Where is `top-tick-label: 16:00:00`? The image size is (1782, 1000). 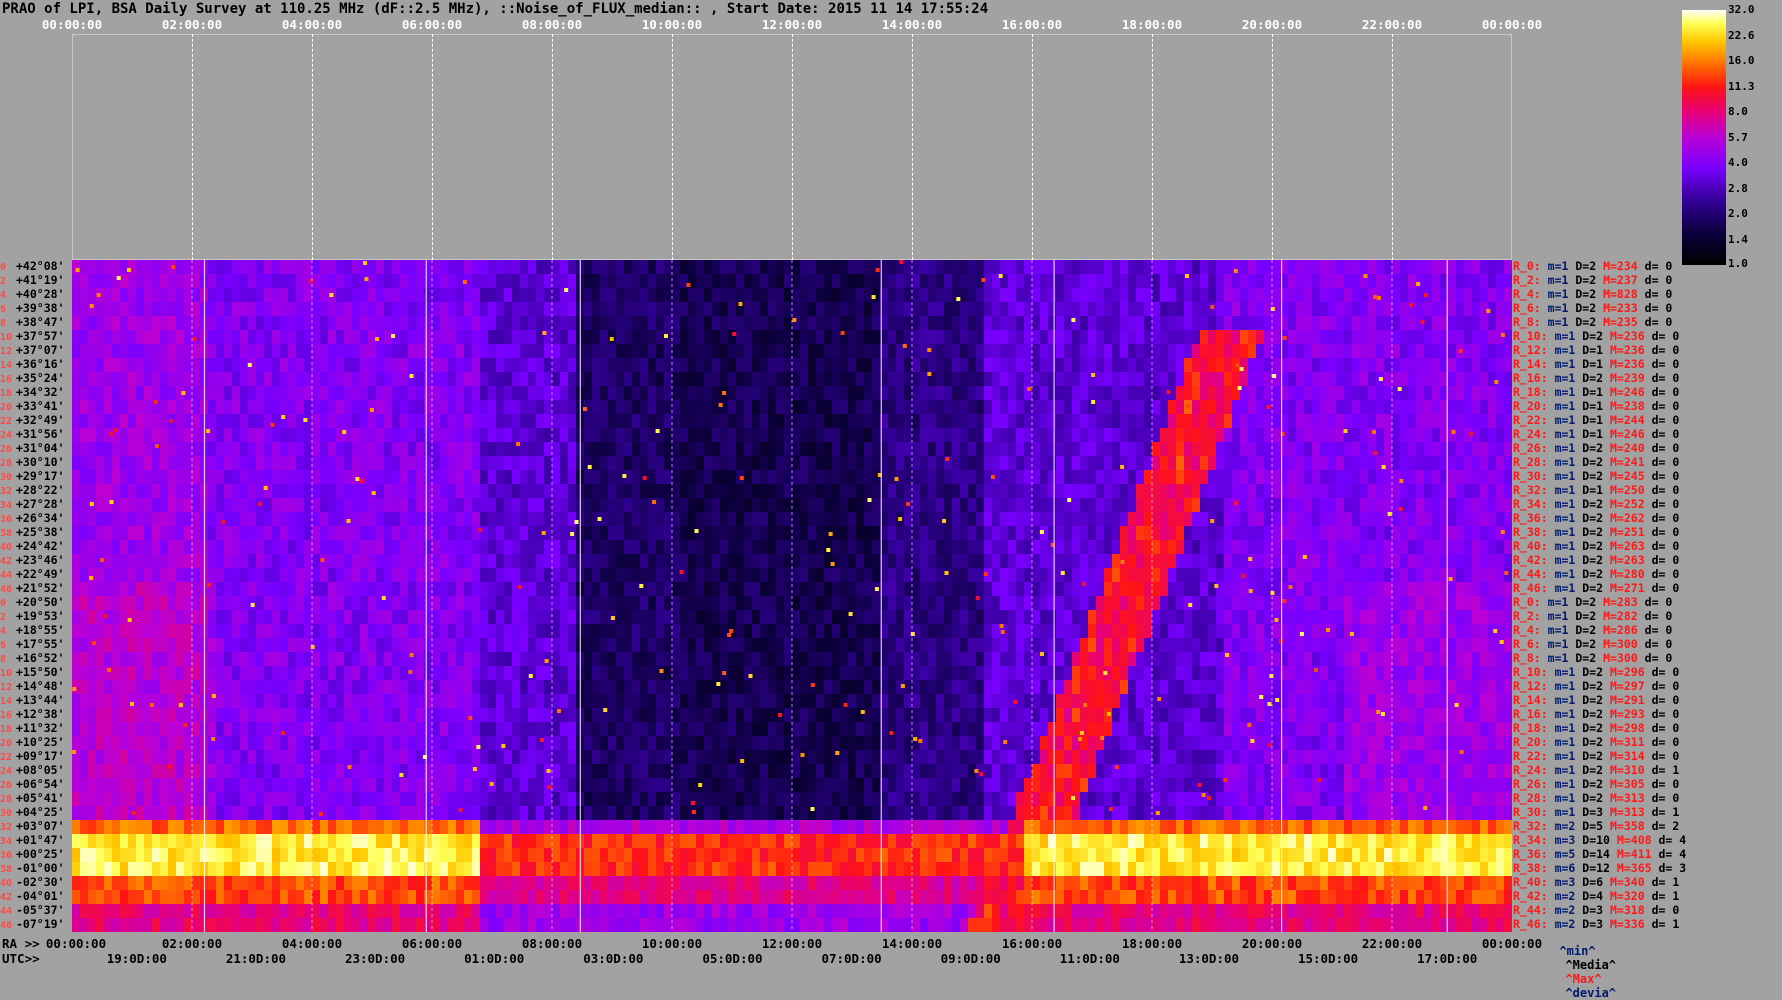
top-tick-label: 16:00:00 is located at coordinates (1032, 25).